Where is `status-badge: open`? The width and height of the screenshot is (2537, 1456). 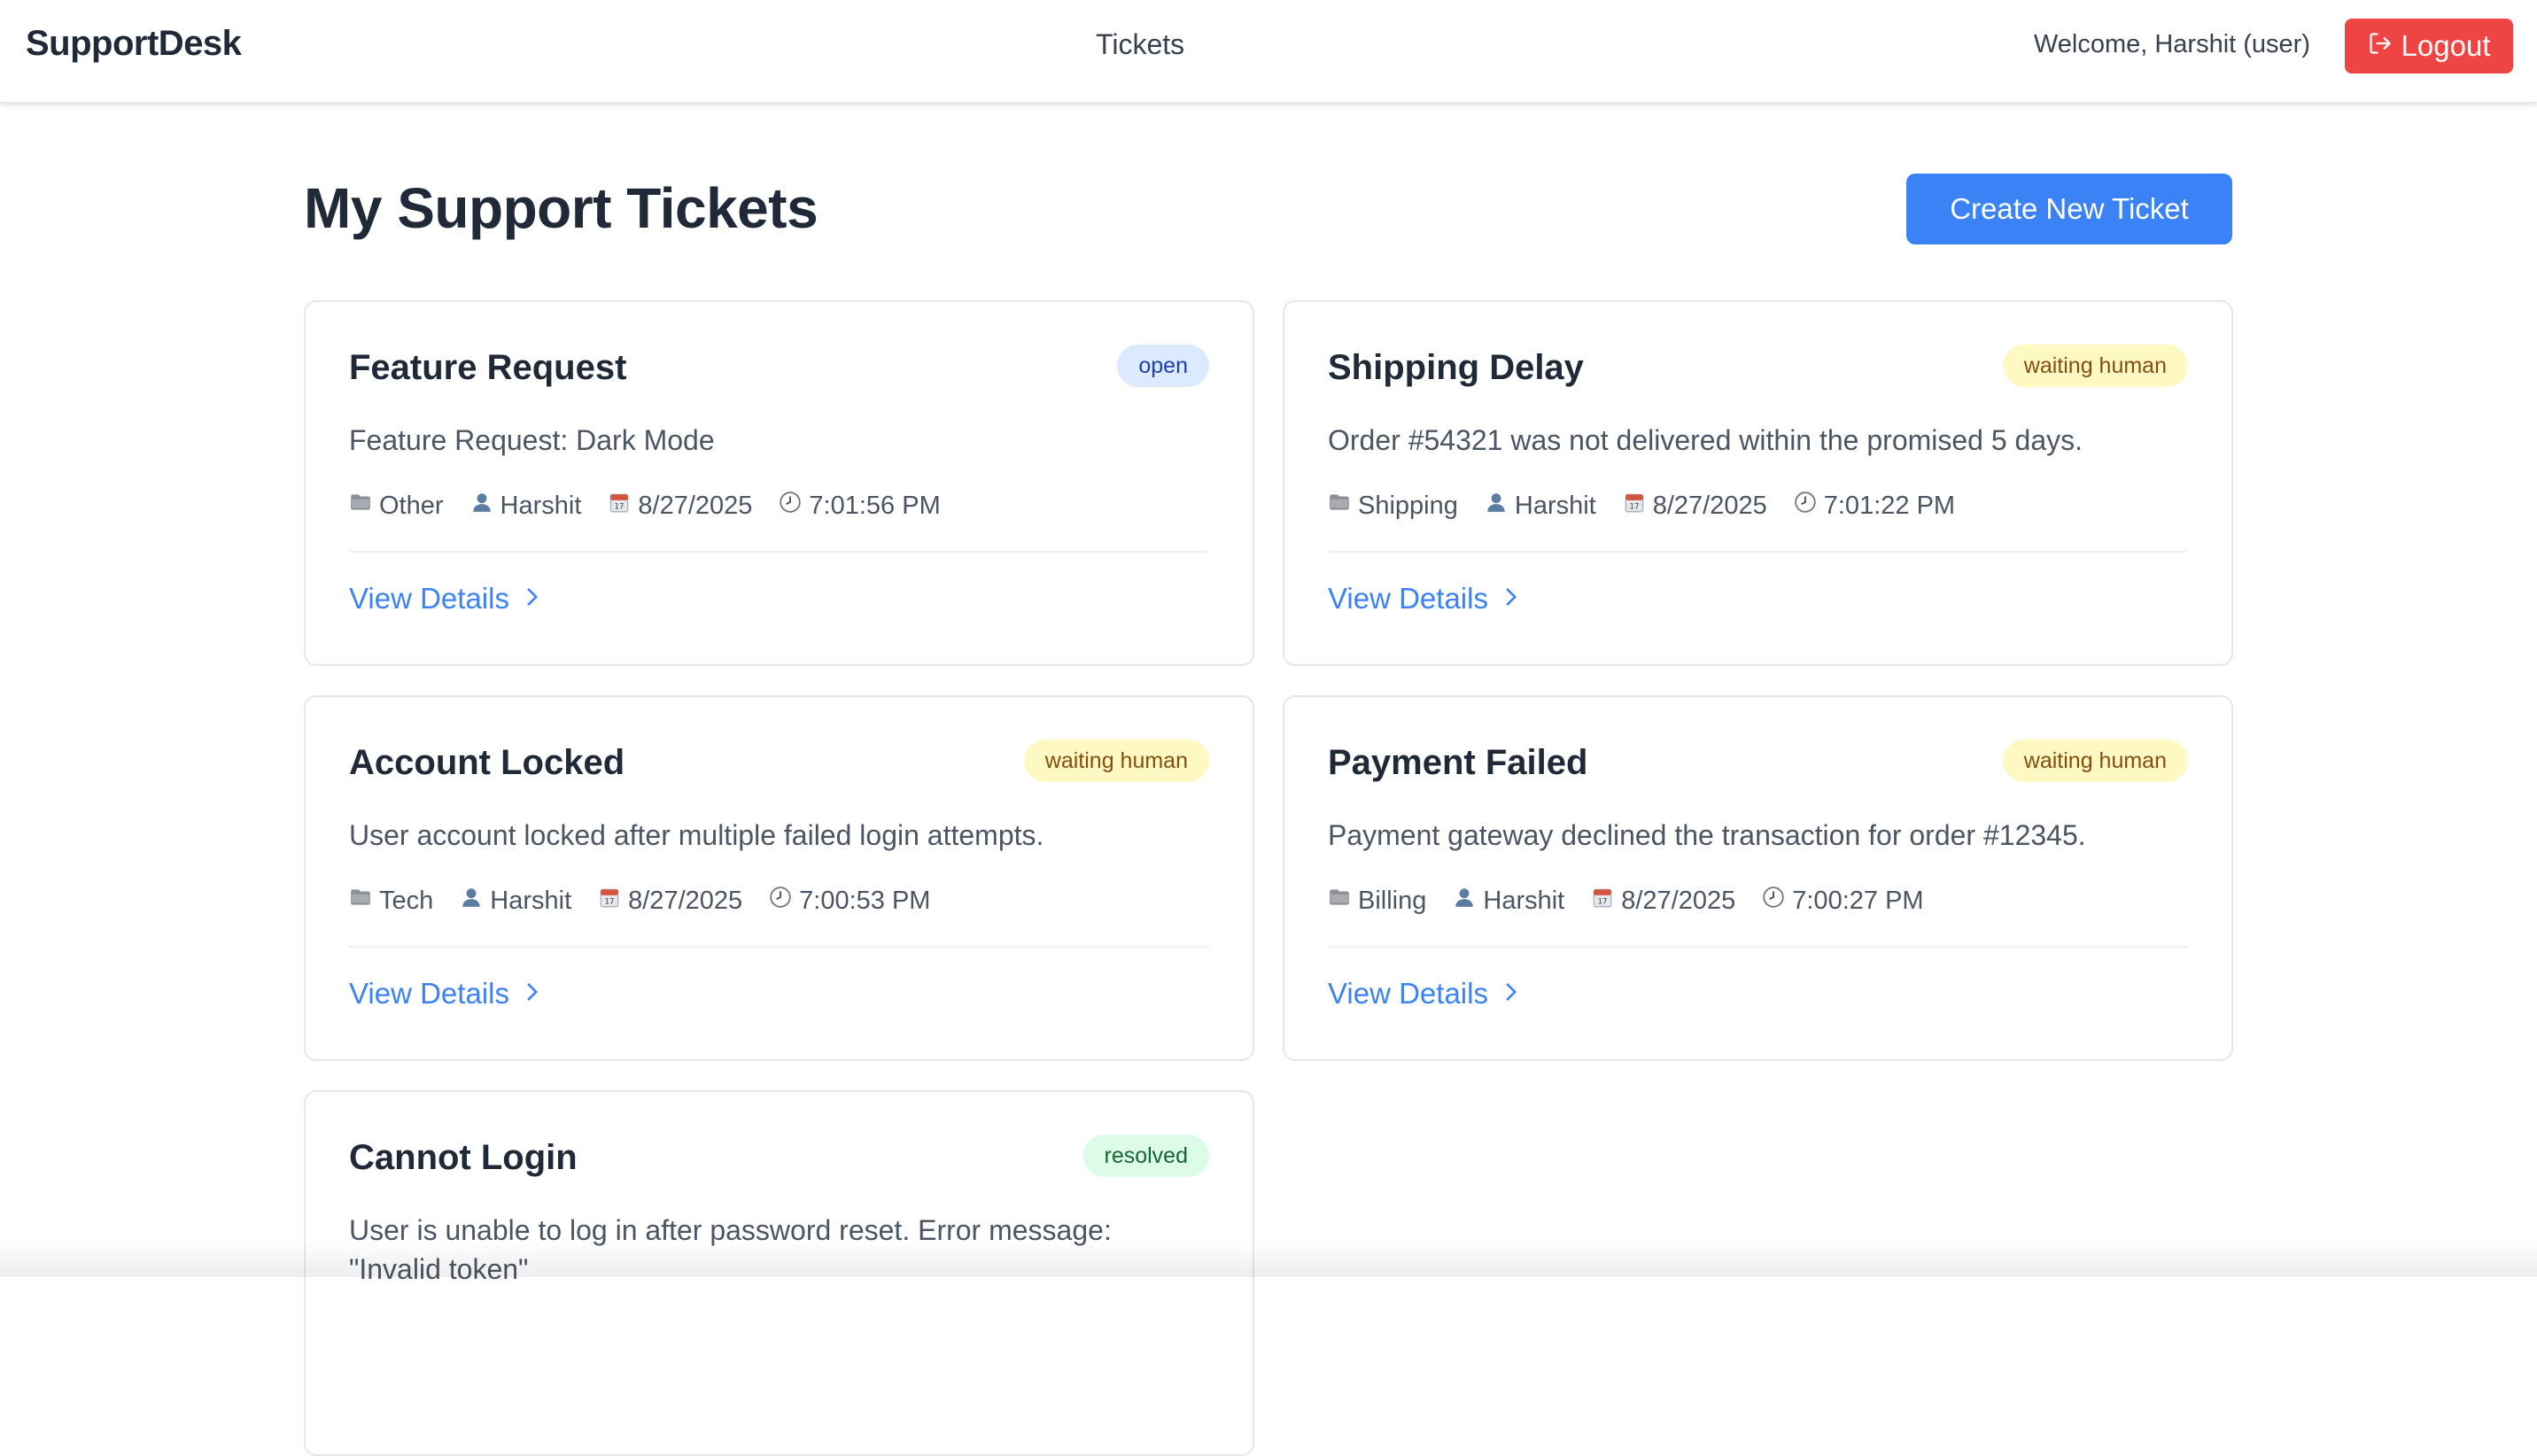 status-badge: open is located at coordinates (1163, 366).